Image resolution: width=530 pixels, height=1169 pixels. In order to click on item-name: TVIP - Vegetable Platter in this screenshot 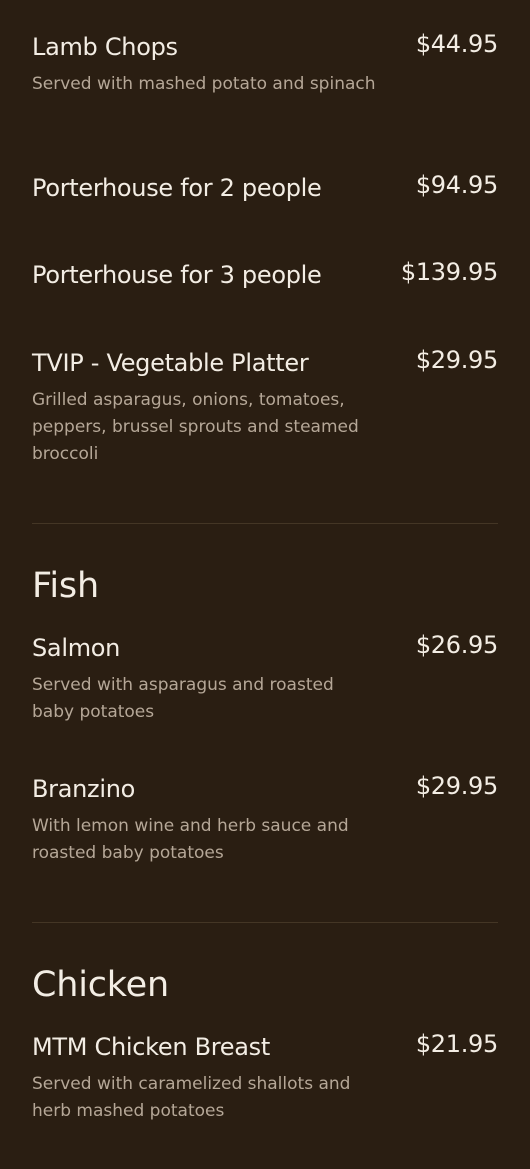, I will do `click(170, 363)`.